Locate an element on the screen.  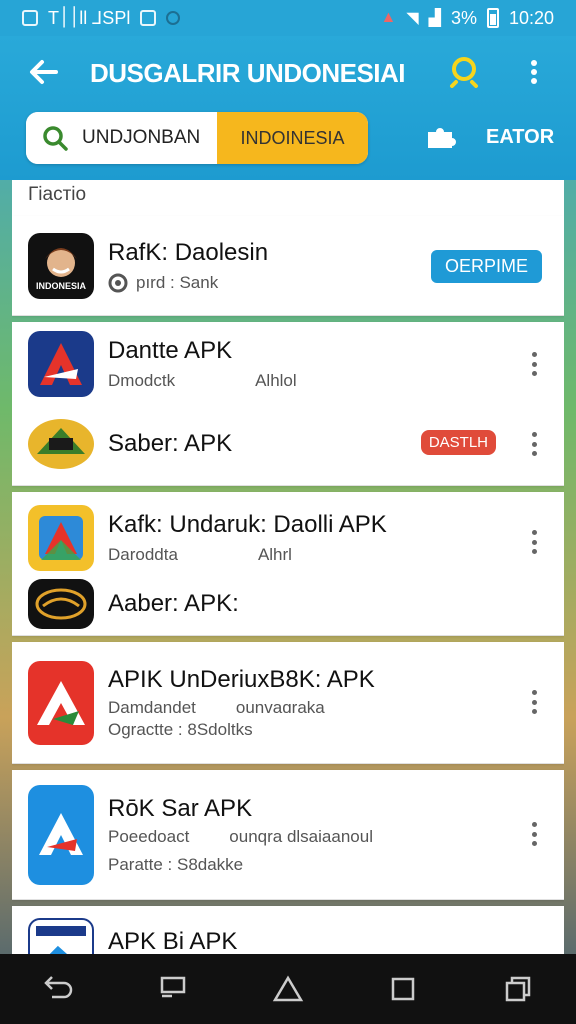
overview-icon is located at coordinates (403, 989).